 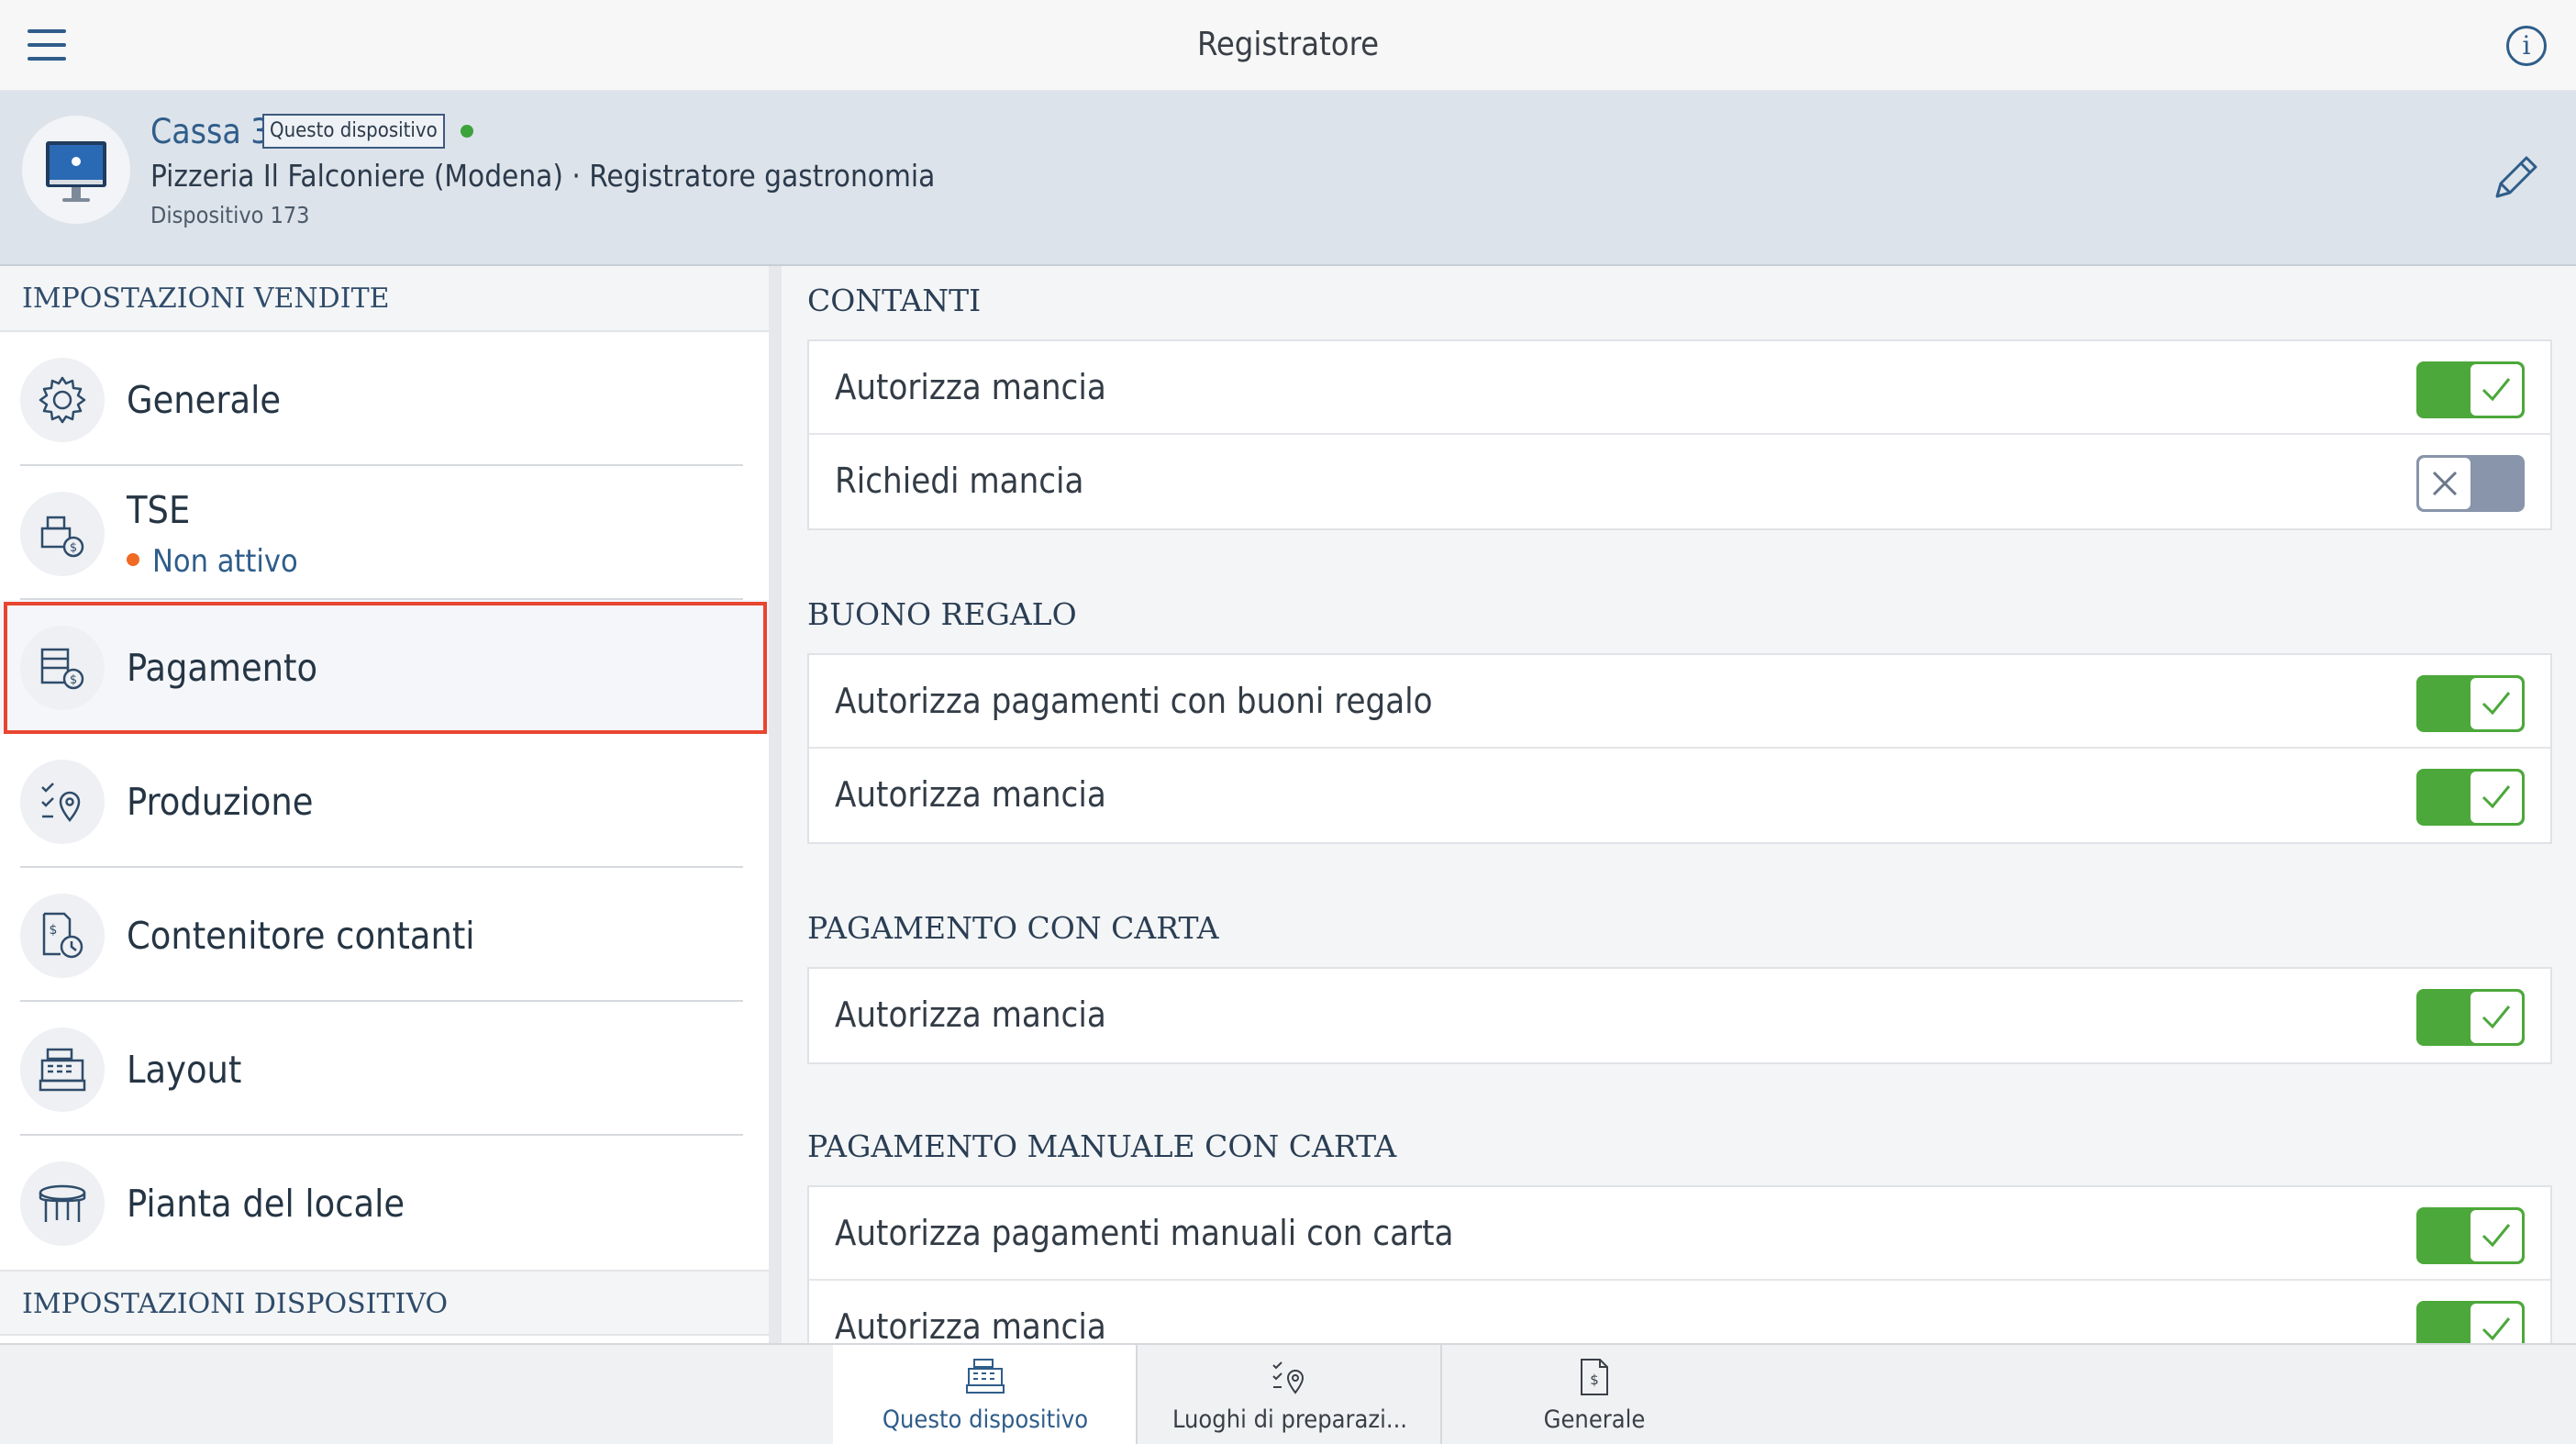 What do you see at coordinates (230, 215) in the screenshot?
I see `device-id: Dispositivo 173` at bounding box center [230, 215].